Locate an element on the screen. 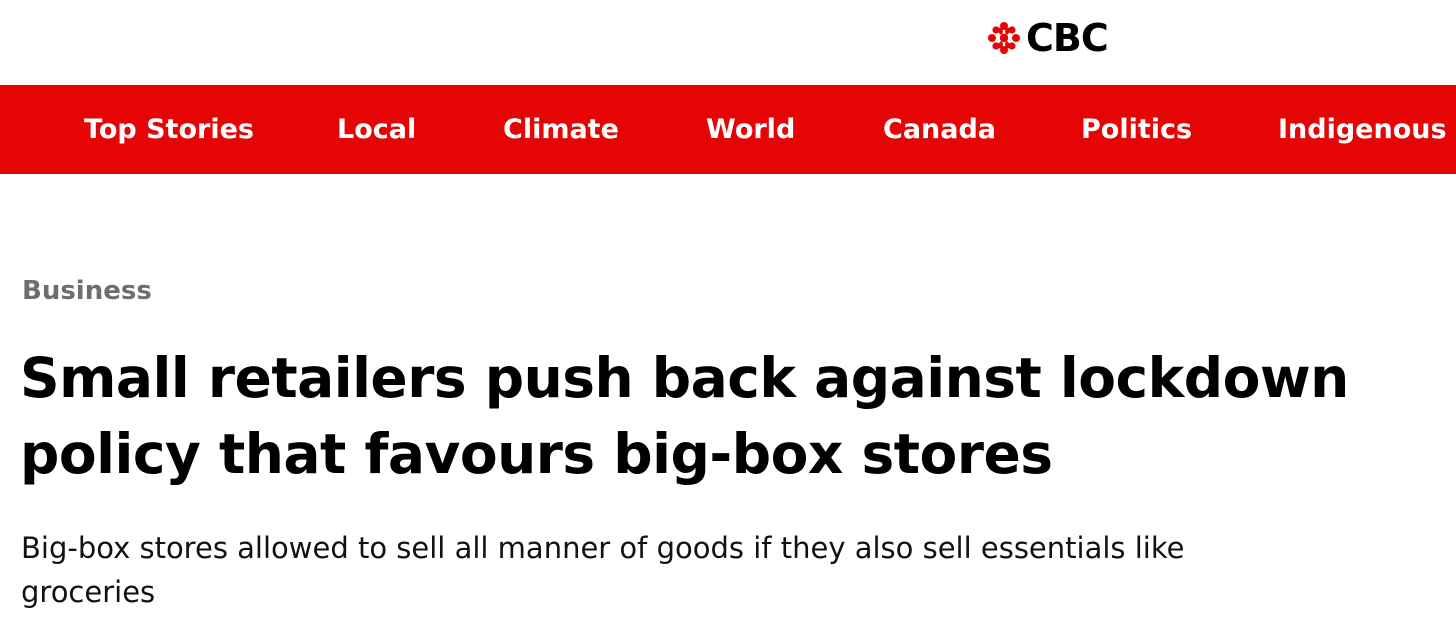 This screenshot has width=1456, height=629. site-header: CBC is located at coordinates (728, 42).